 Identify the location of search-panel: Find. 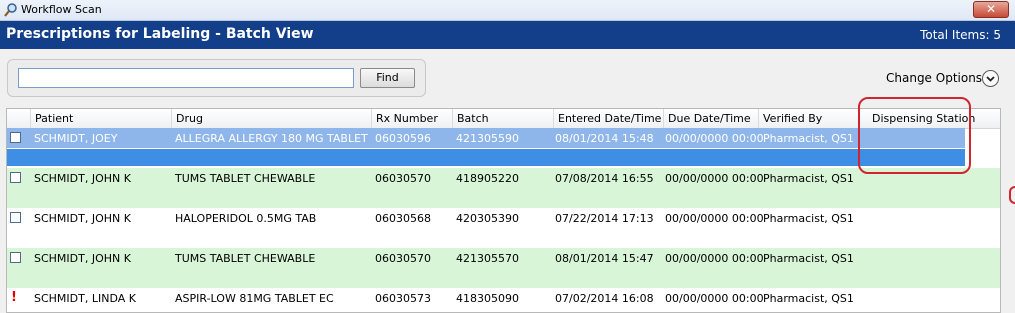
(216, 78).